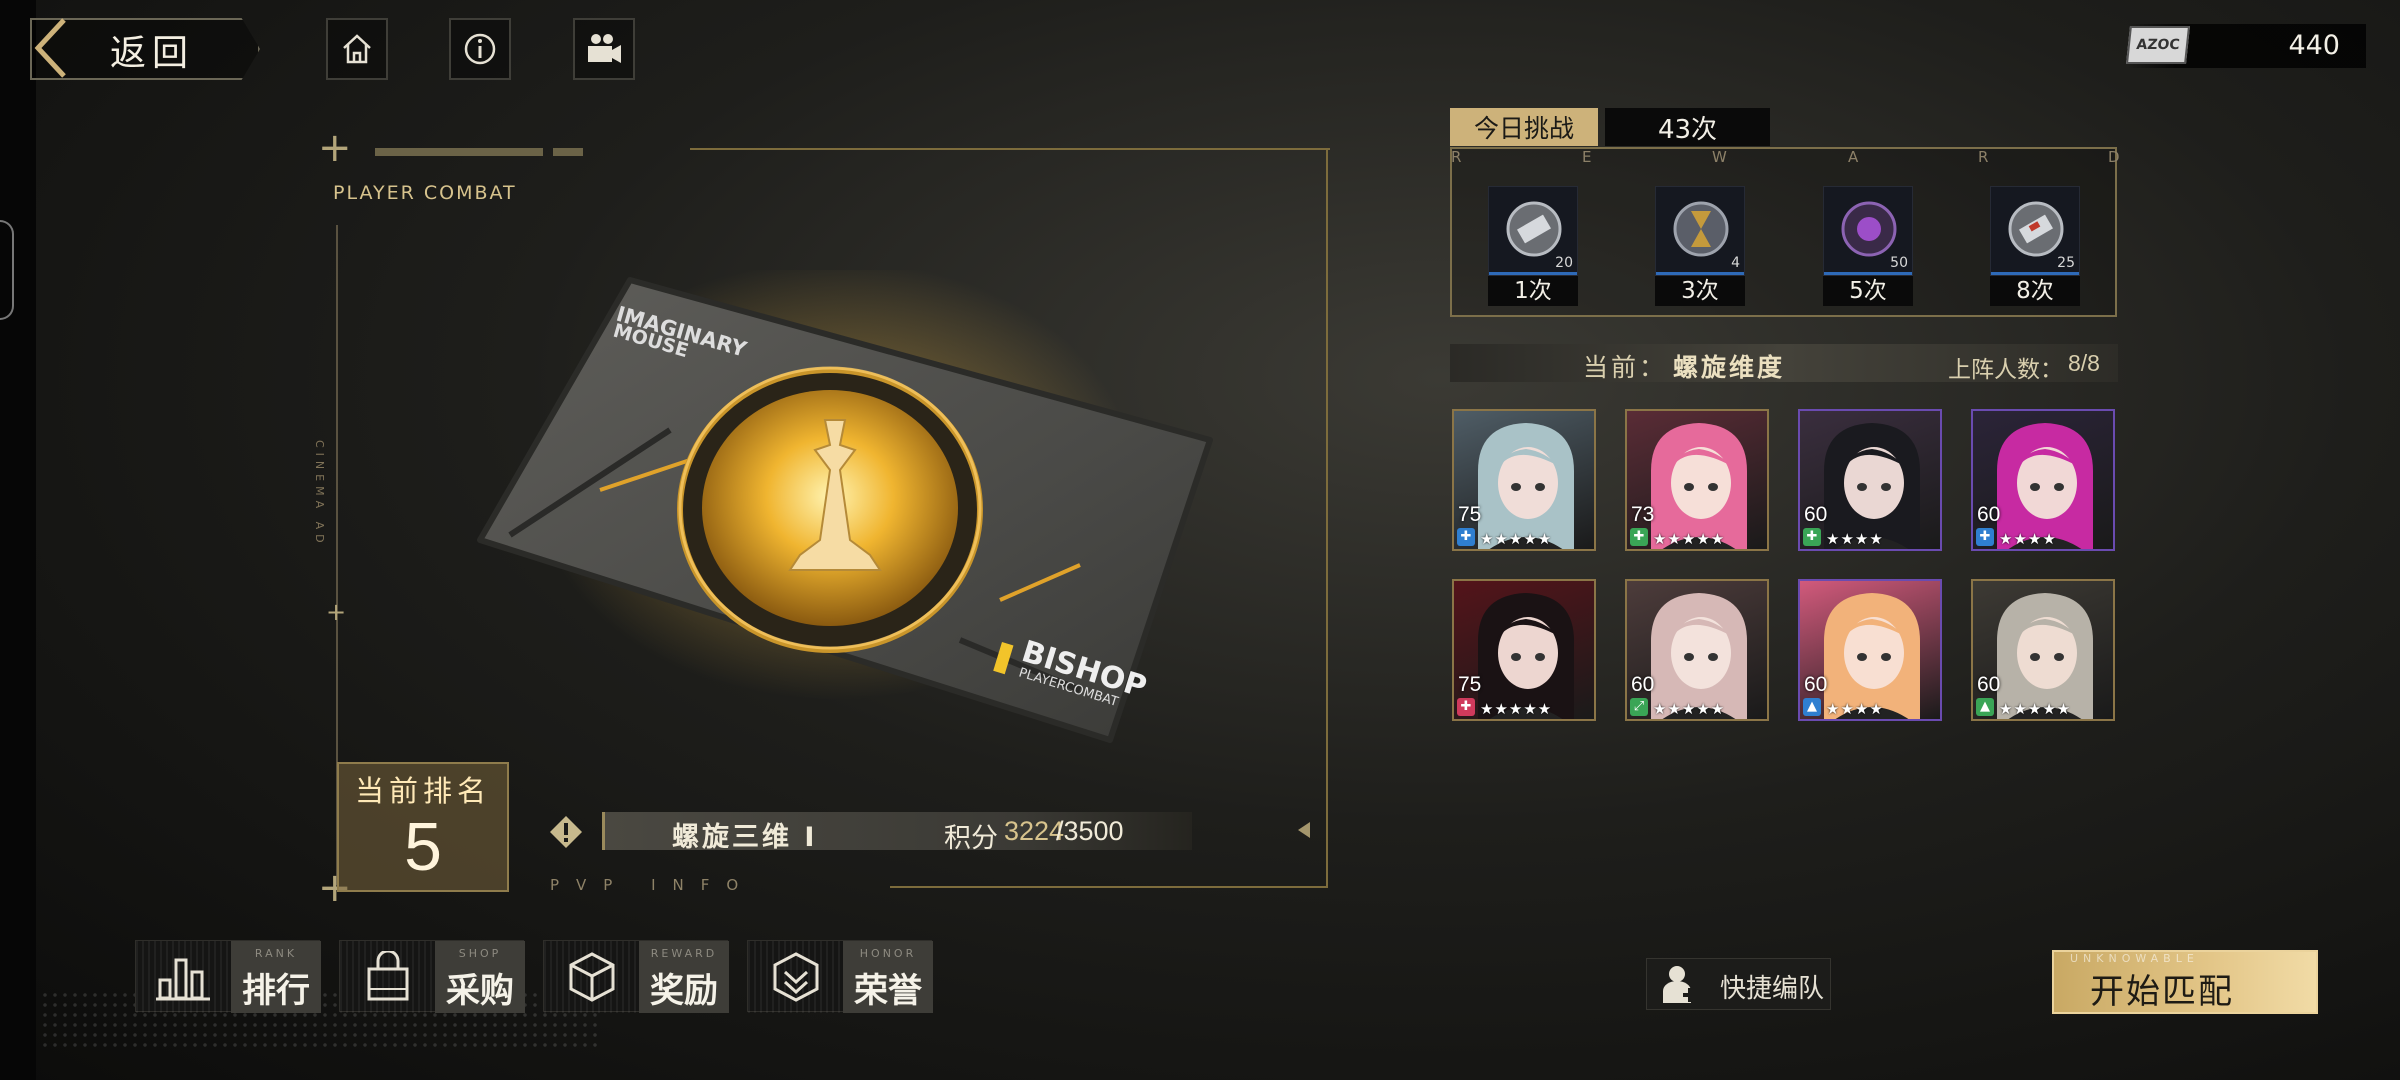  I want to click on reward-qty: 50, so click(1899, 263).